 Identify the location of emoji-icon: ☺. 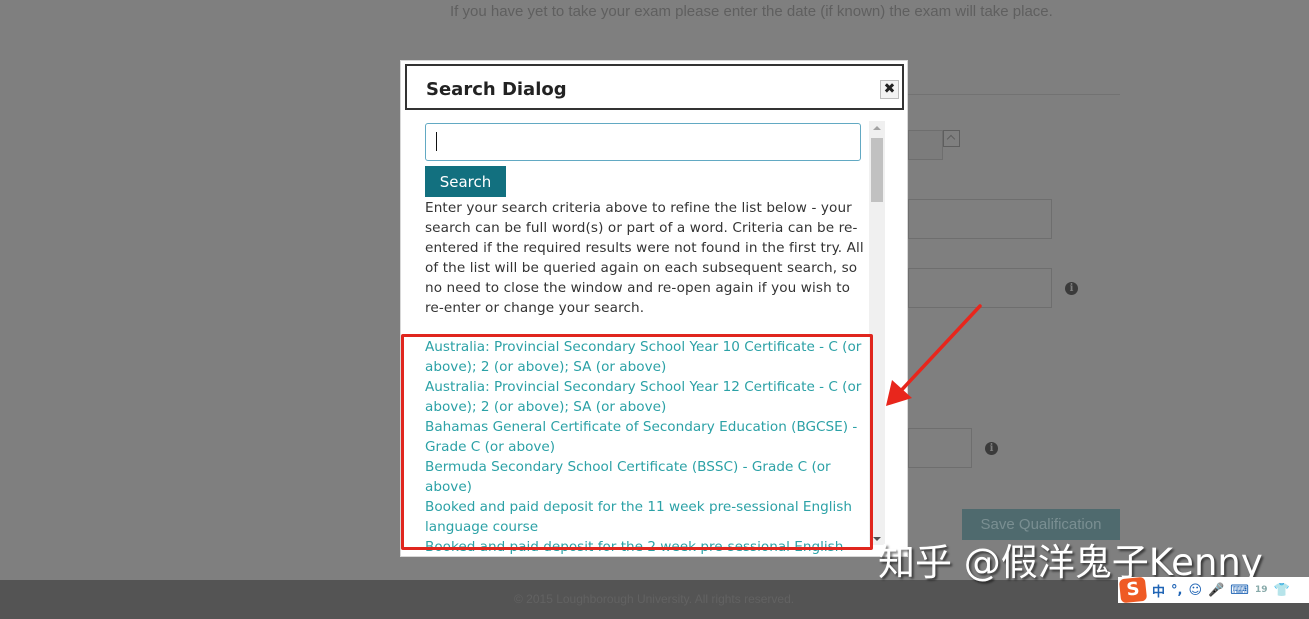
(1195, 590).